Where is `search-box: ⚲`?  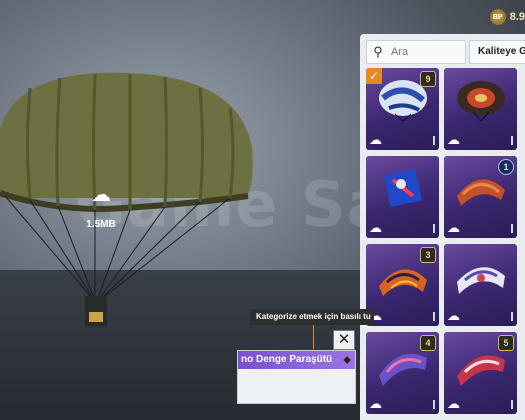
search-box: ⚲ is located at coordinates (416, 52).